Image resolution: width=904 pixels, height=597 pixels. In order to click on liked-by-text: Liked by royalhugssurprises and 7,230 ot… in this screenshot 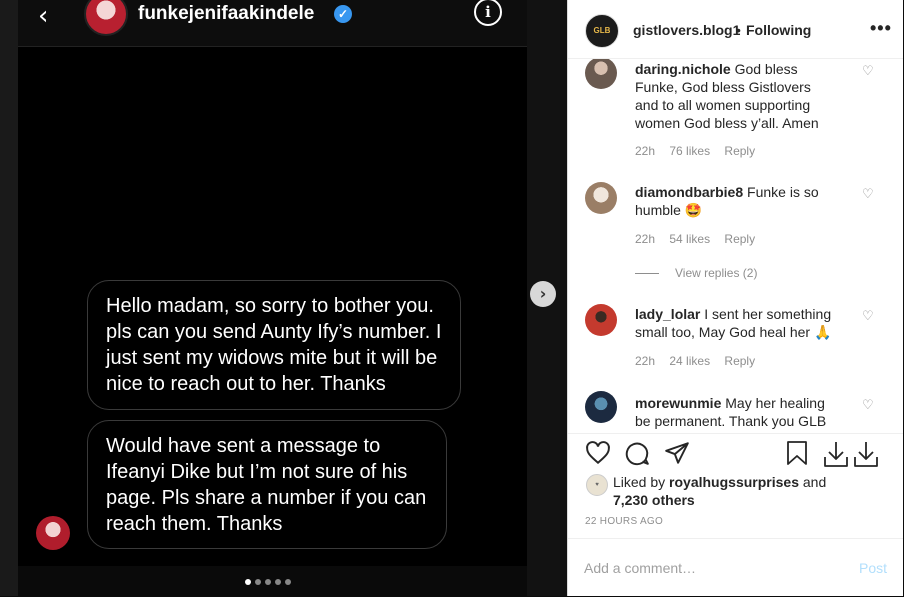, I will do `click(738, 491)`.